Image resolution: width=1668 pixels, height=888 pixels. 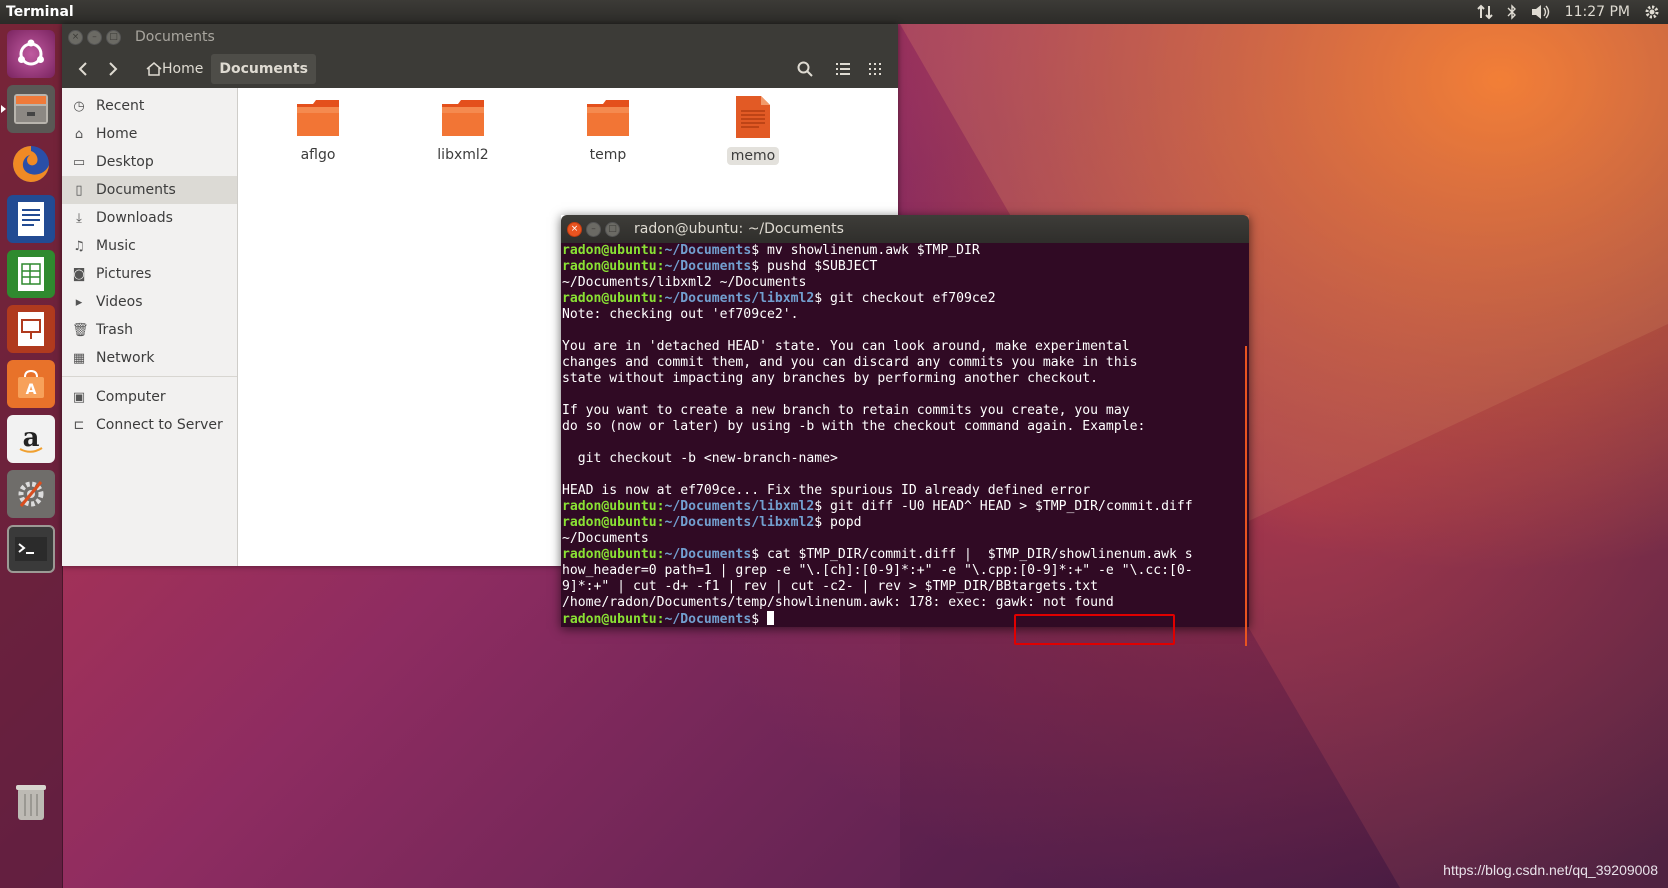 What do you see at coordinates (80, 330) in the screenshot?
I see `trash-icon: 🗑` at bounding box center [80, 330].